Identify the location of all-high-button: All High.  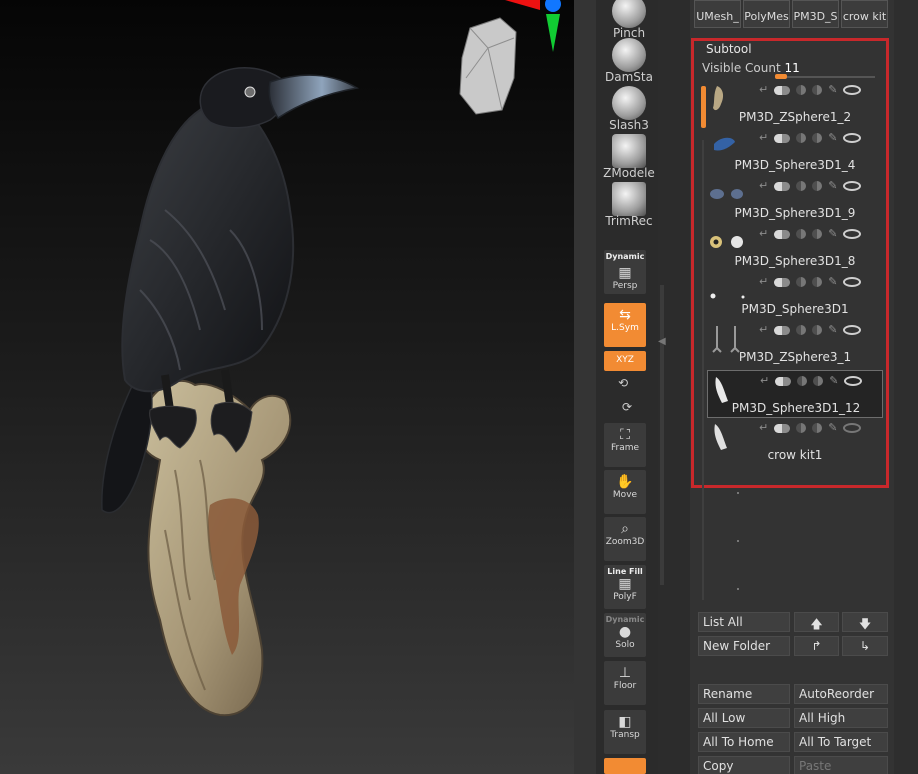
(841, 718).